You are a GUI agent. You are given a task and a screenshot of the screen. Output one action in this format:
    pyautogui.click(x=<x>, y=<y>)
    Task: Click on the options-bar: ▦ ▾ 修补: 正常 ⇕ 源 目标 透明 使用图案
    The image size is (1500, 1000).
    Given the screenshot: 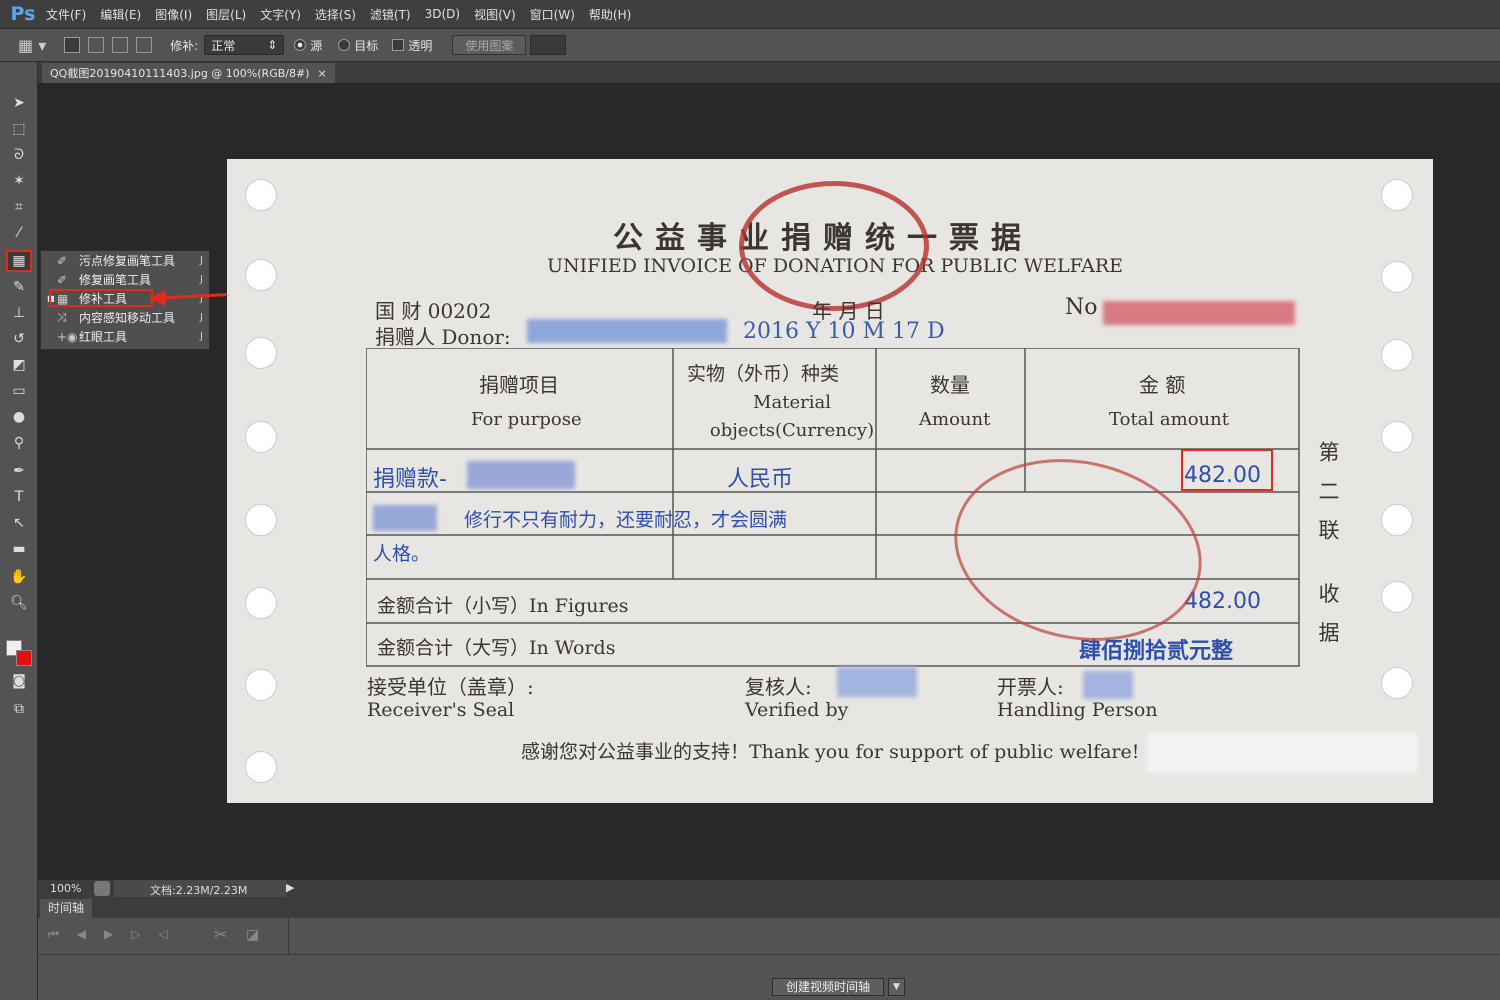 What is the action you would take?
    pyautogui.click(x=750, y=45)
    